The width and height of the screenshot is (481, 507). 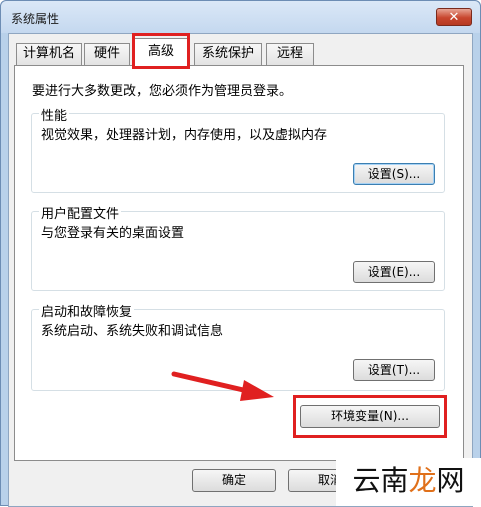 I want to click on startup-recovery-group-title: 启动和故障恢复, so click(x=87, y=310).